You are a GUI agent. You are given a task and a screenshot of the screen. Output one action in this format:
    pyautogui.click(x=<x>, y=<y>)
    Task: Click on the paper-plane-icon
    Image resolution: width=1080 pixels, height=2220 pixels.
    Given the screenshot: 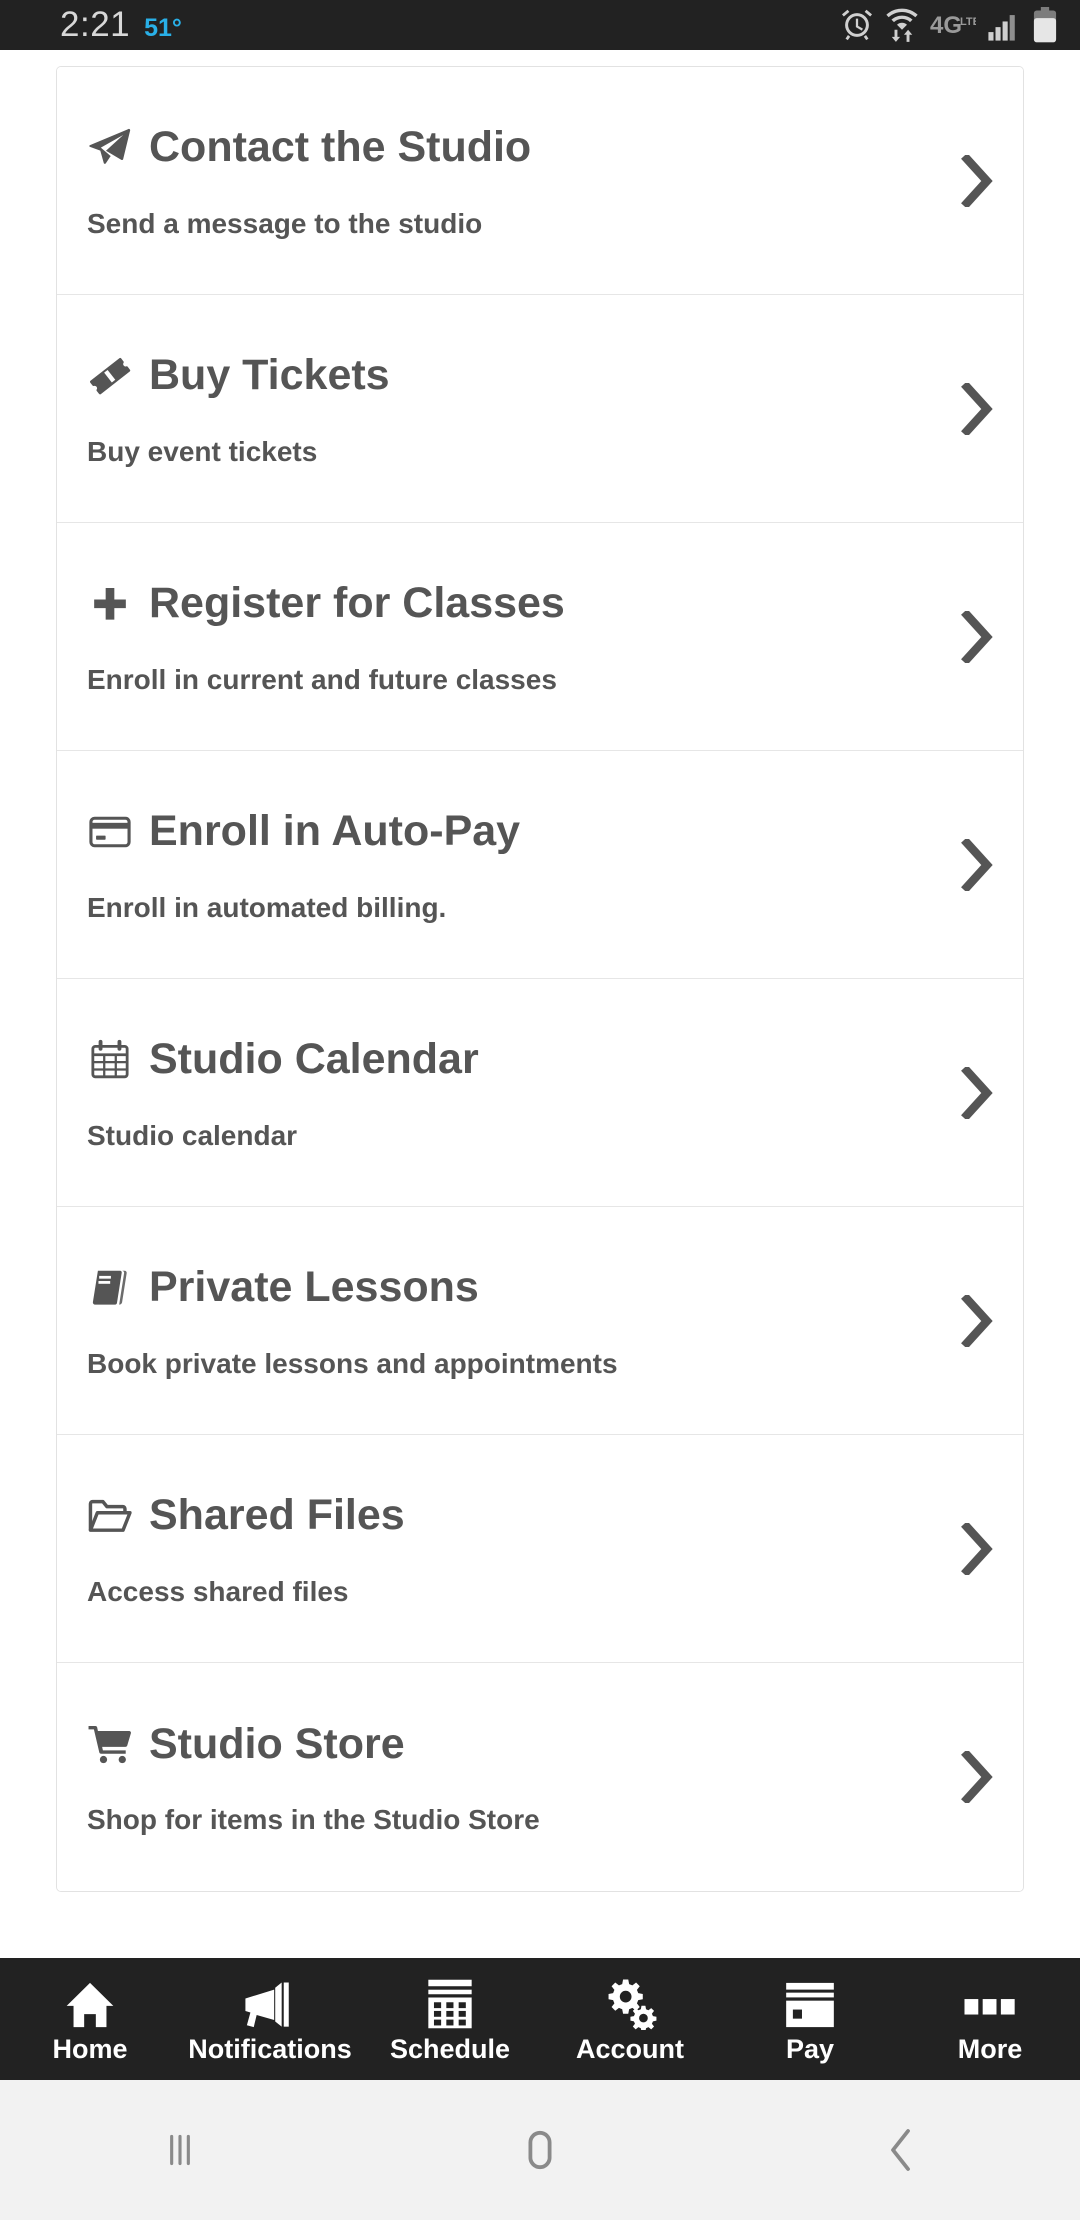 What is the action you would take?
    pyautogui.click(x=110, y=148)
    